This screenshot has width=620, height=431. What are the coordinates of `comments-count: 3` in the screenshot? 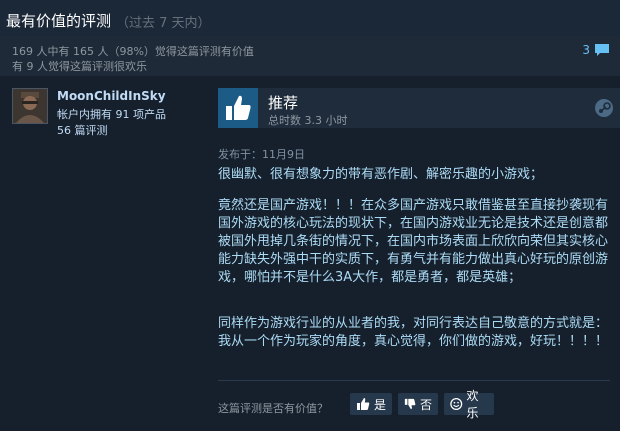 It's located at (586, 50).